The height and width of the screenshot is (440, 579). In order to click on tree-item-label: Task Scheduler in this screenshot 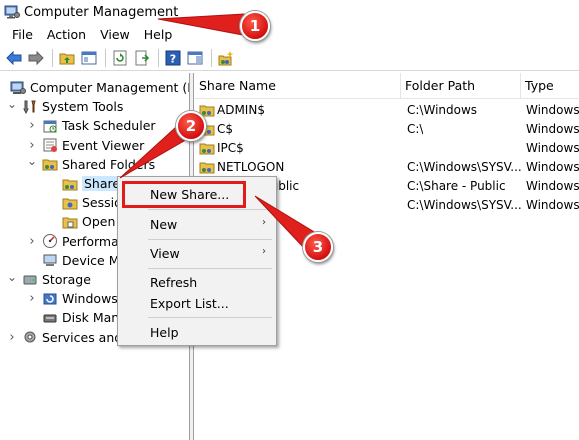, I will do `click(109, 126)`.